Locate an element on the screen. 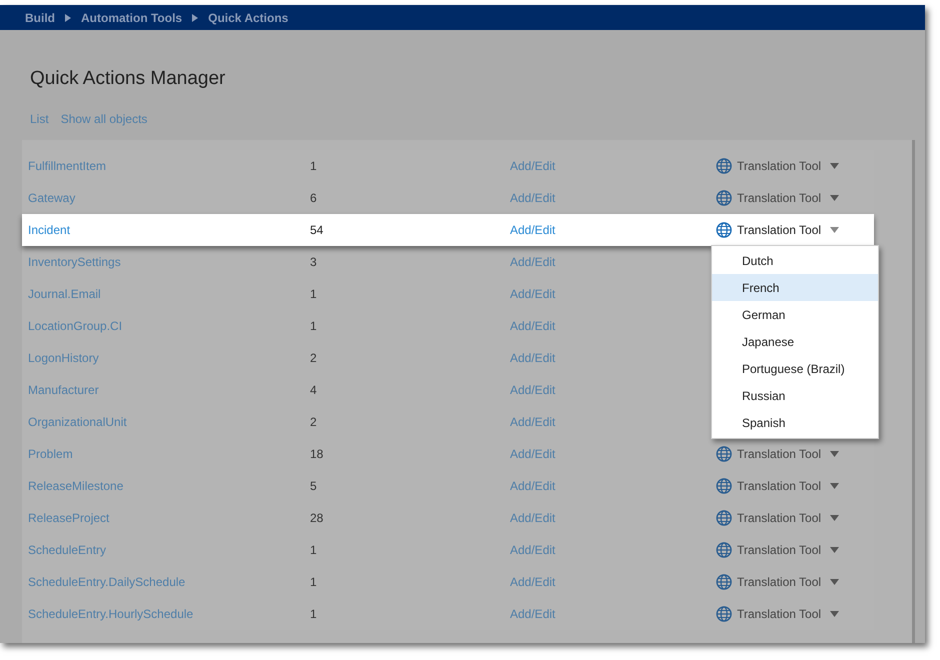 The height and width of the screenshot is (660, 940). object-link: Incident is located at coordinates (169, 230).